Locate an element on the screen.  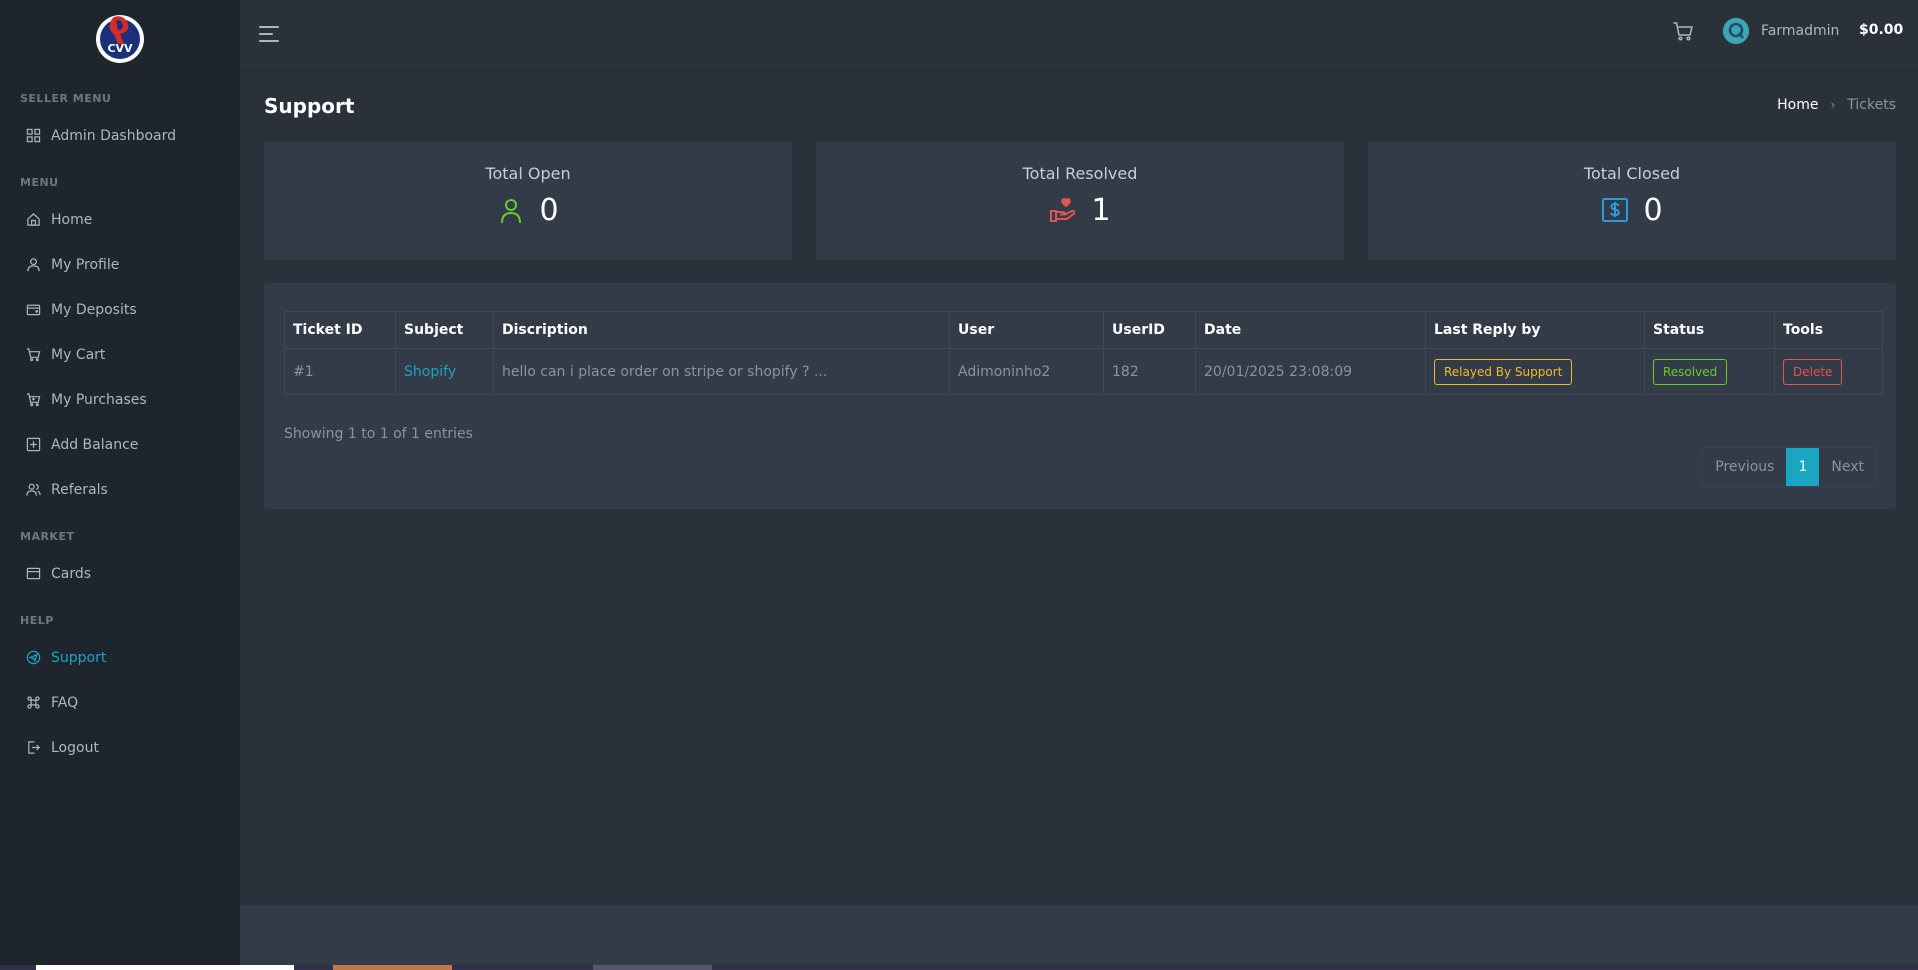
footer is located at coordinates (1079, 937).